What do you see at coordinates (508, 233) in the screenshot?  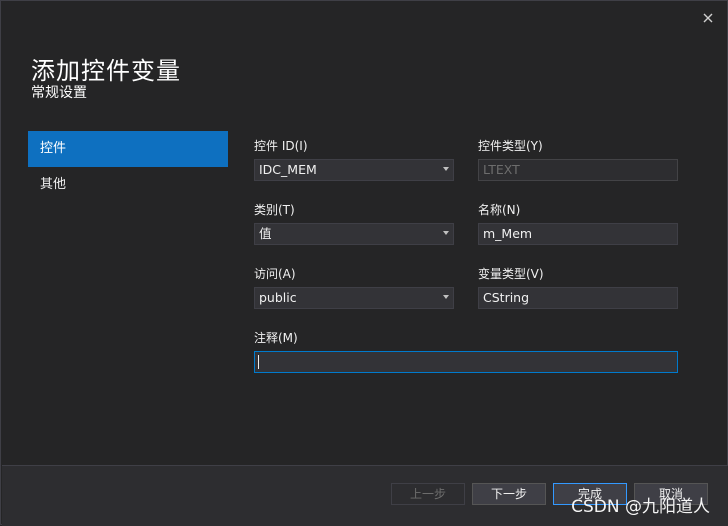 I see `name-value: m_Mem` at bounding box center [508, 233].